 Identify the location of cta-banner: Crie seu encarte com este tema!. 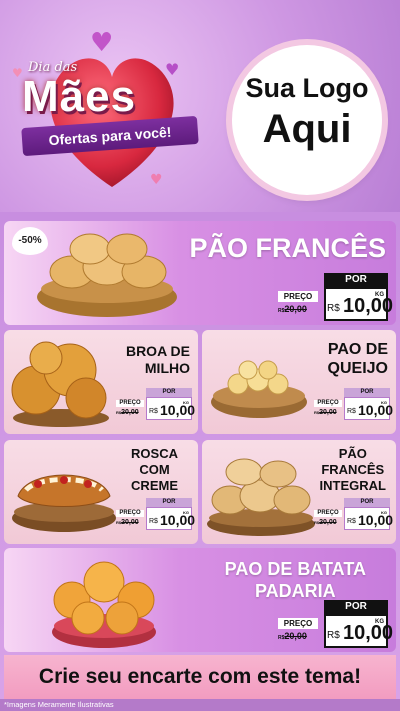
(200, 677).